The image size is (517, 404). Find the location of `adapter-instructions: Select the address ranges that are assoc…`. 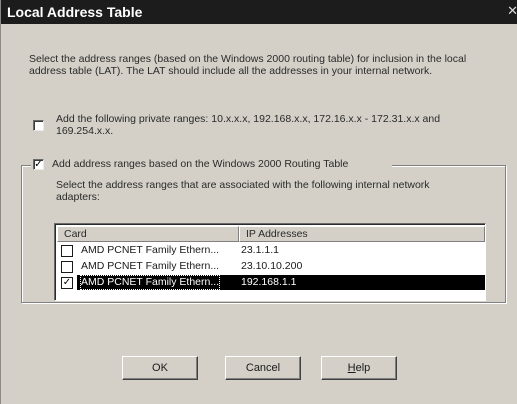

adapter-instructions: Select the address ranges that are assoc… is located at coordinates (243, 191).